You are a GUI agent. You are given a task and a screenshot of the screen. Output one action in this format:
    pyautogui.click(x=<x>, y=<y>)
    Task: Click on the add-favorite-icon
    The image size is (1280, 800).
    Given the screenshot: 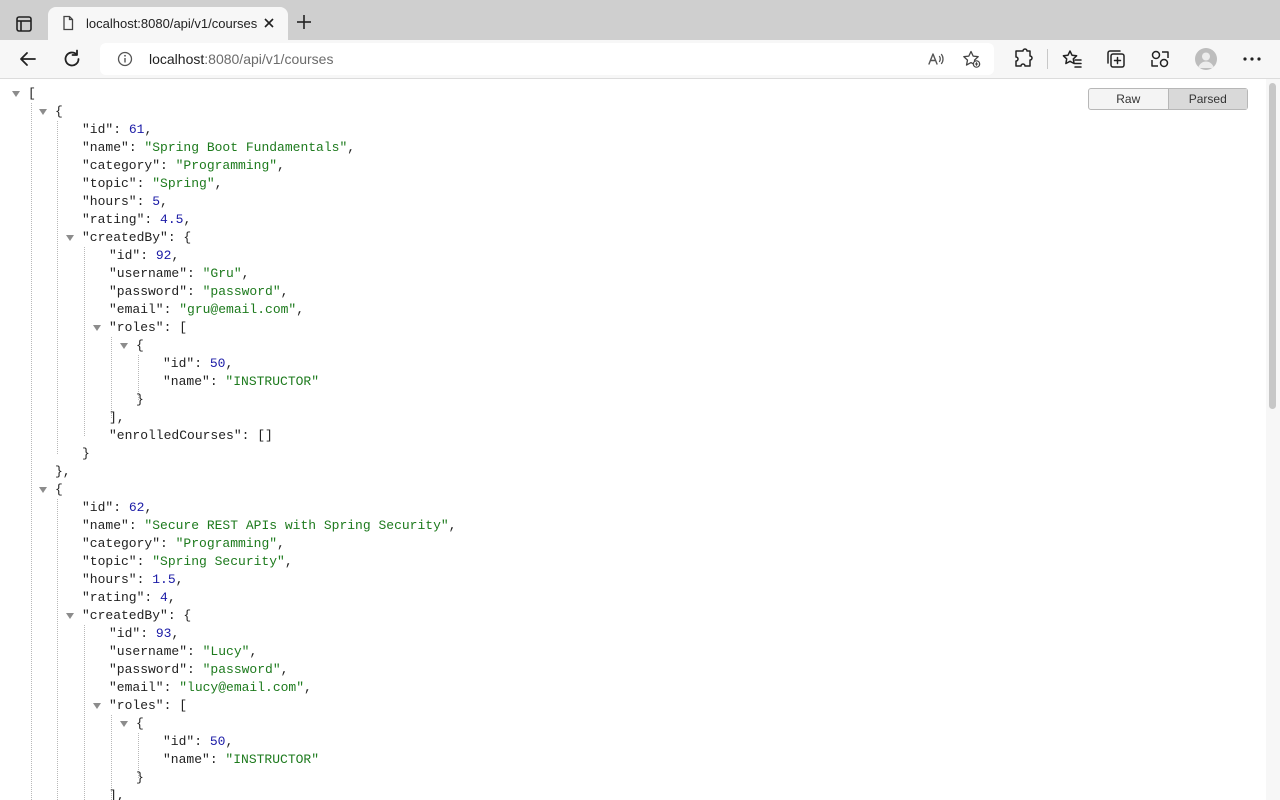 What is the action you would take?
    pyautogui.click(x=971, y=59)
    